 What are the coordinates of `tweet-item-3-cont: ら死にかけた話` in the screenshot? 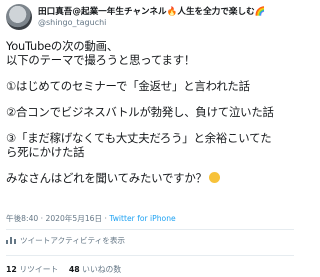 It's located at (45, 151).